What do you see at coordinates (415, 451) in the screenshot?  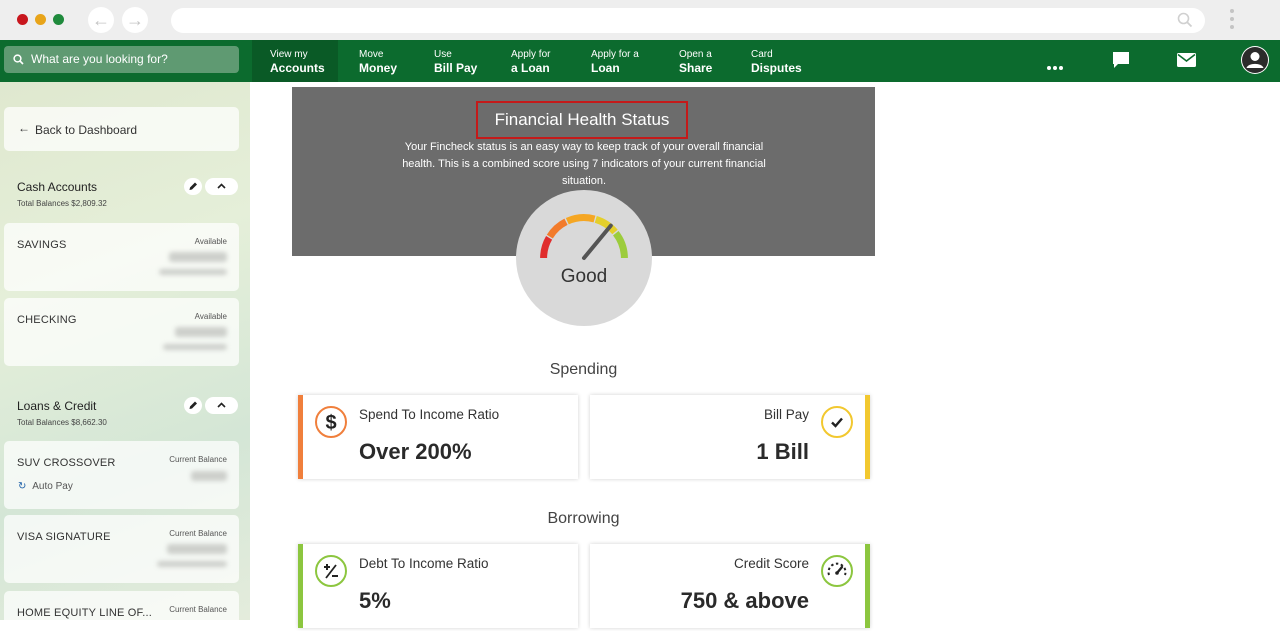 I see `metric-value: Over 200%` at bounding box center [415, 451].